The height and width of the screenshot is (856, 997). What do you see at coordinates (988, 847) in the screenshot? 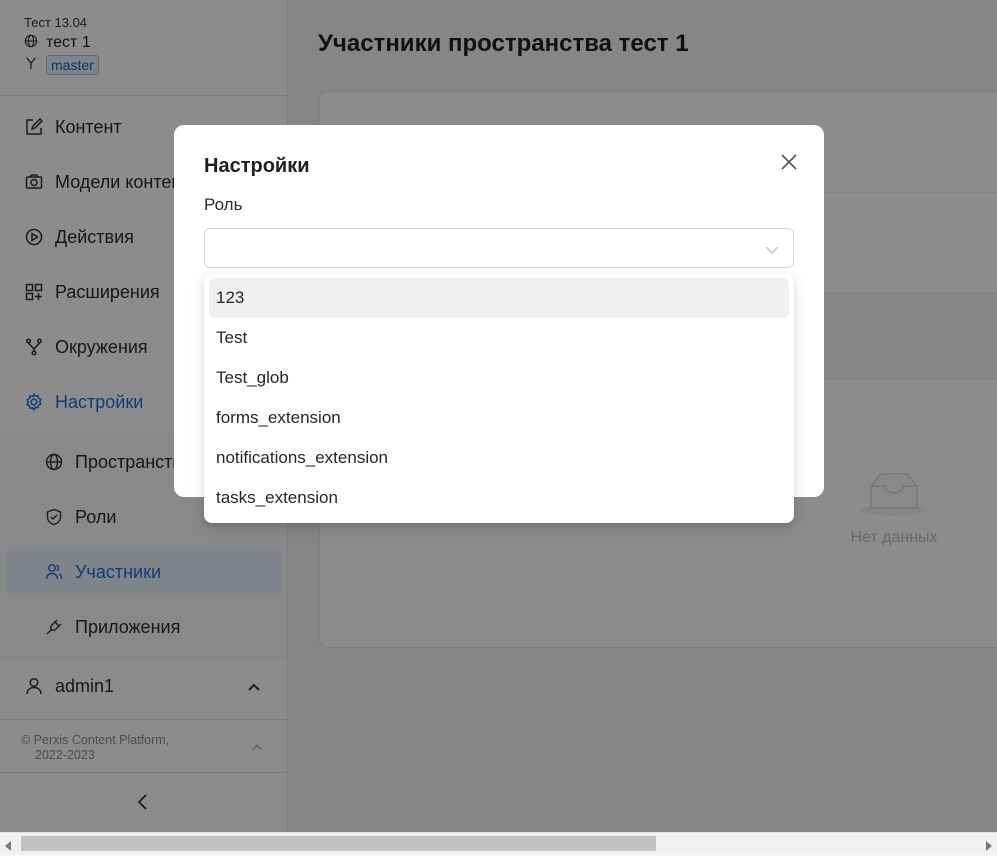
I see `scroll-right-arrow-icon` at bounding box center [988, 847].